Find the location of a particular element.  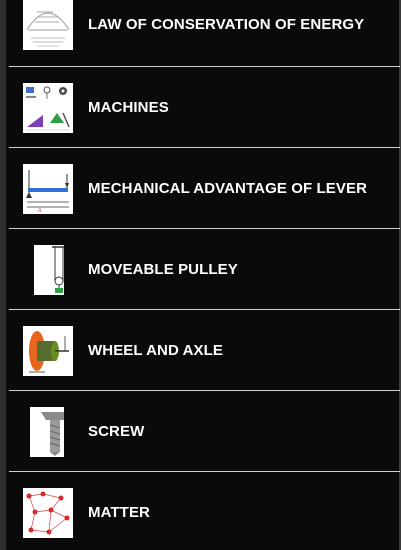

list-item-matter: MATTER is located at coordinates (204, 511).